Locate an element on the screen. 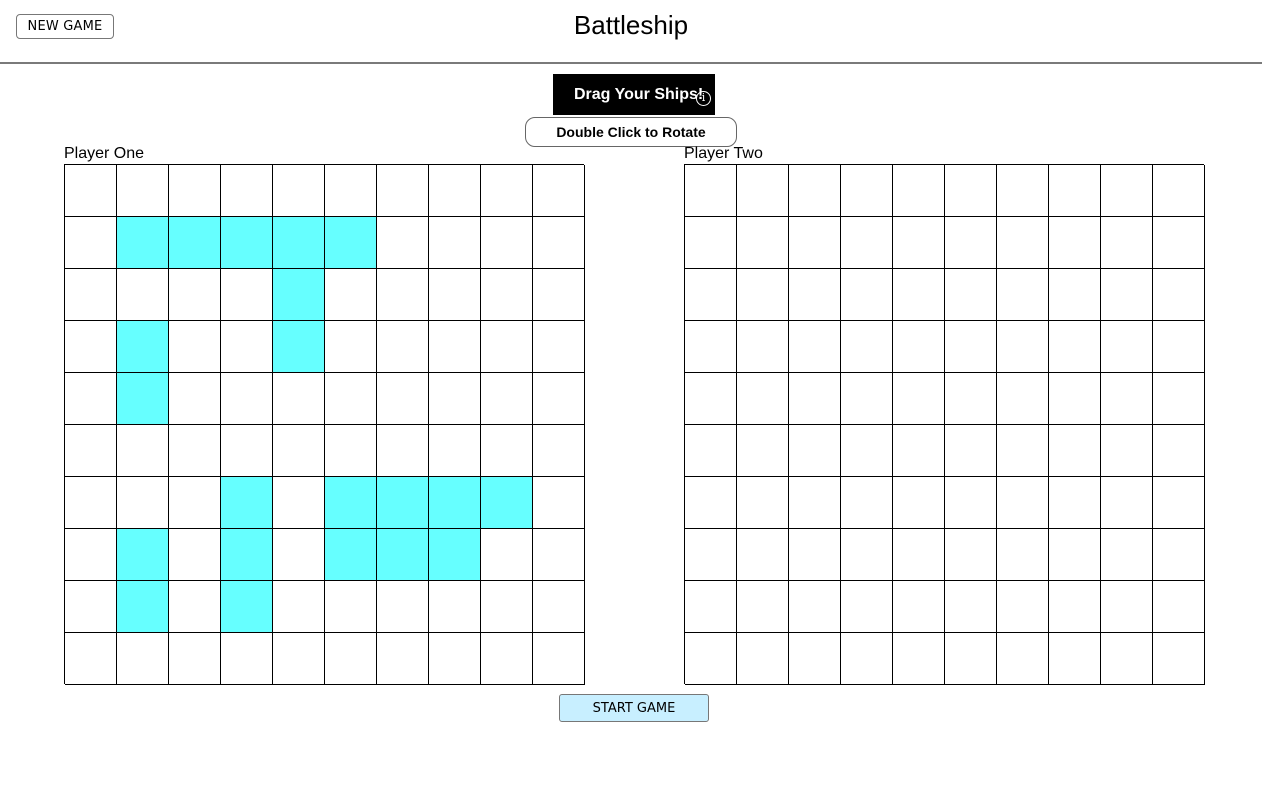 The image size is (1262, 804). start-game-button: START GAME is located at coordinates (634, 708).